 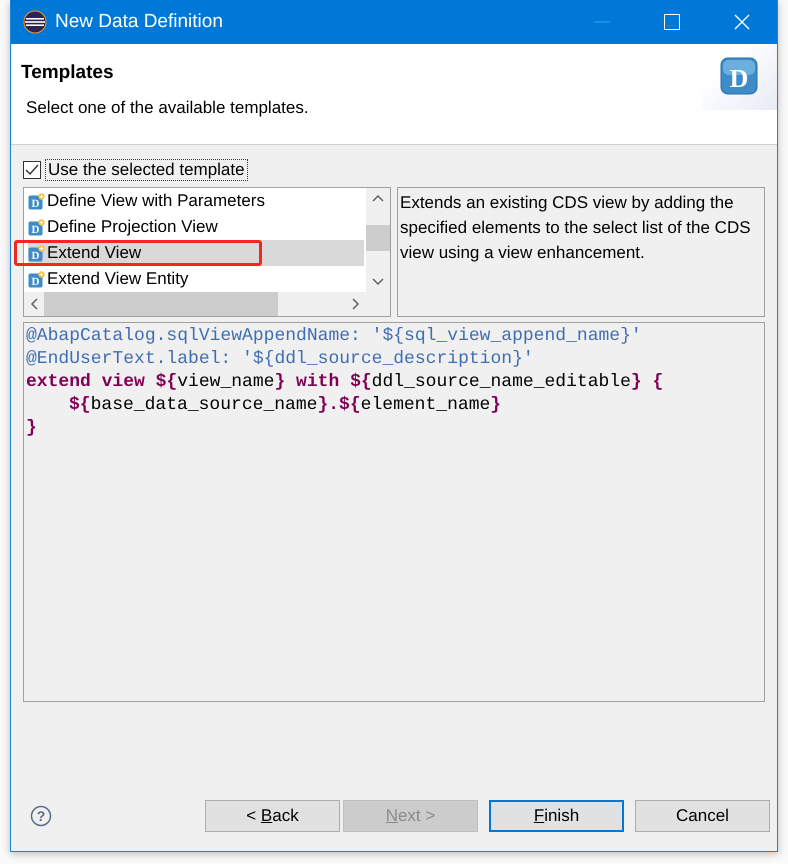 I want to click on template-item: D Define View with Parameters, so click(x=196, y=201).